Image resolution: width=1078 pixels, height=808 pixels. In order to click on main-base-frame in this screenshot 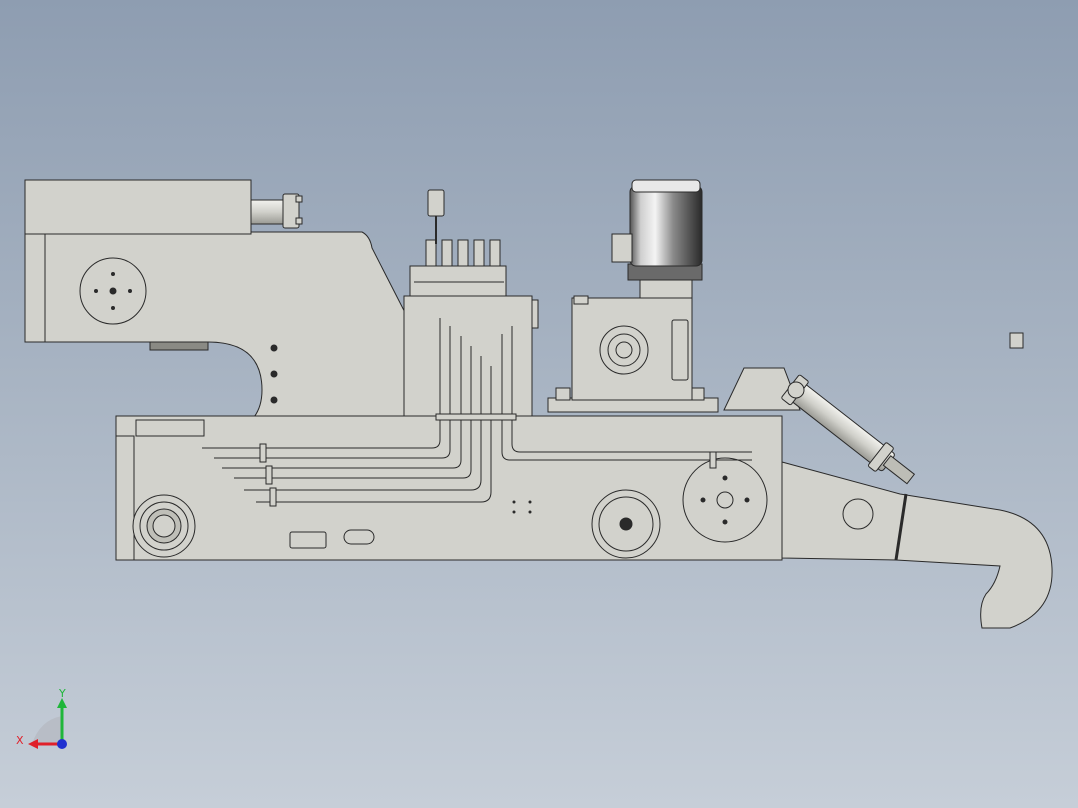, I will do `click(449, 488)`.